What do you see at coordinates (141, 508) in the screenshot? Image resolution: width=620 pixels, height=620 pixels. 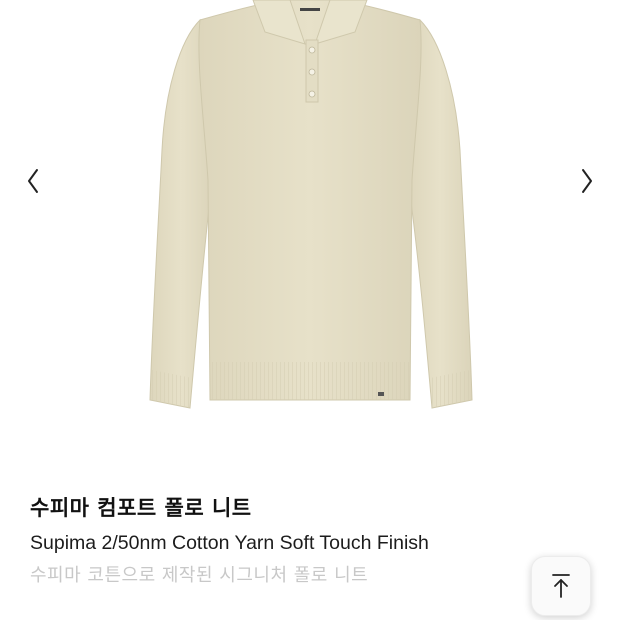 I see `product-title: 수피마 컴포트 폴로 니트` at bounding box center [141, 508].